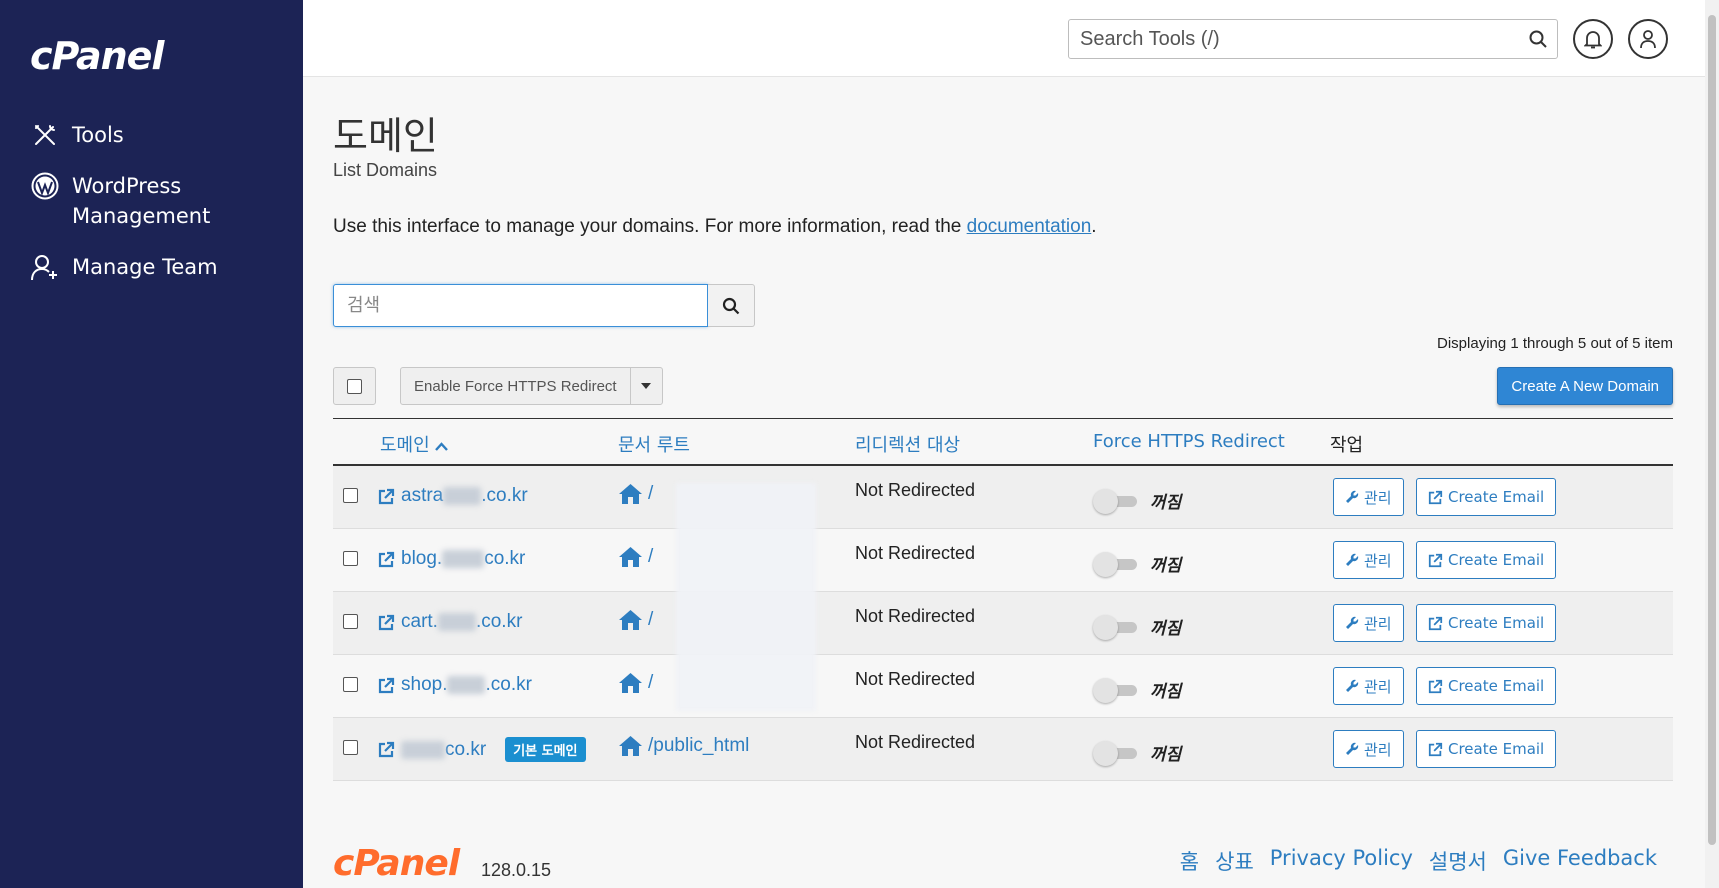  What do you see at coordinates (651, 682) in the screenshot?
I see `document-root-path: /` at bounding box center [651, 682].